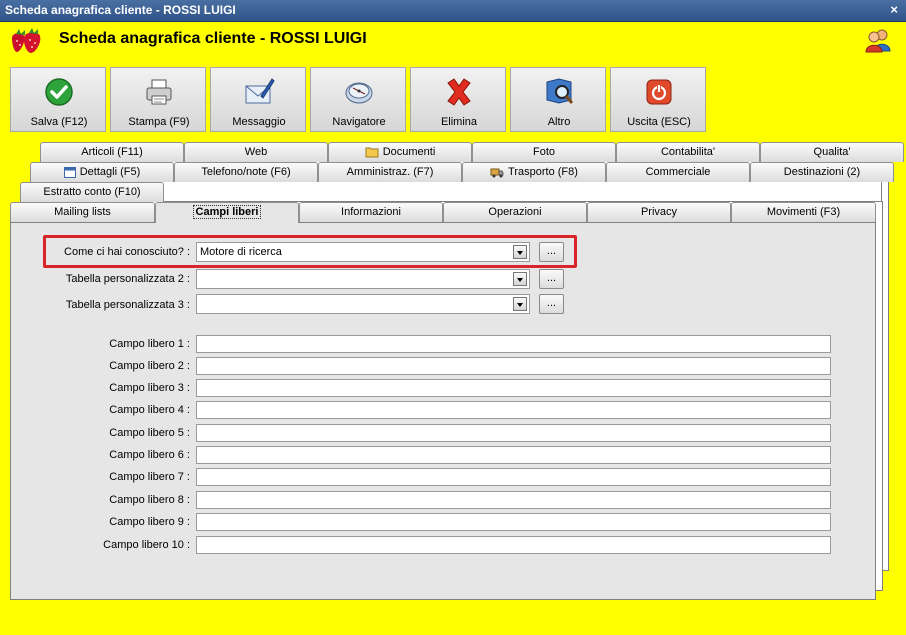 This screenshot has height=635, width=906. Describe the element at coordinates (513, 500) in the screenshot. I see `campo-libero-8-input` at that location.